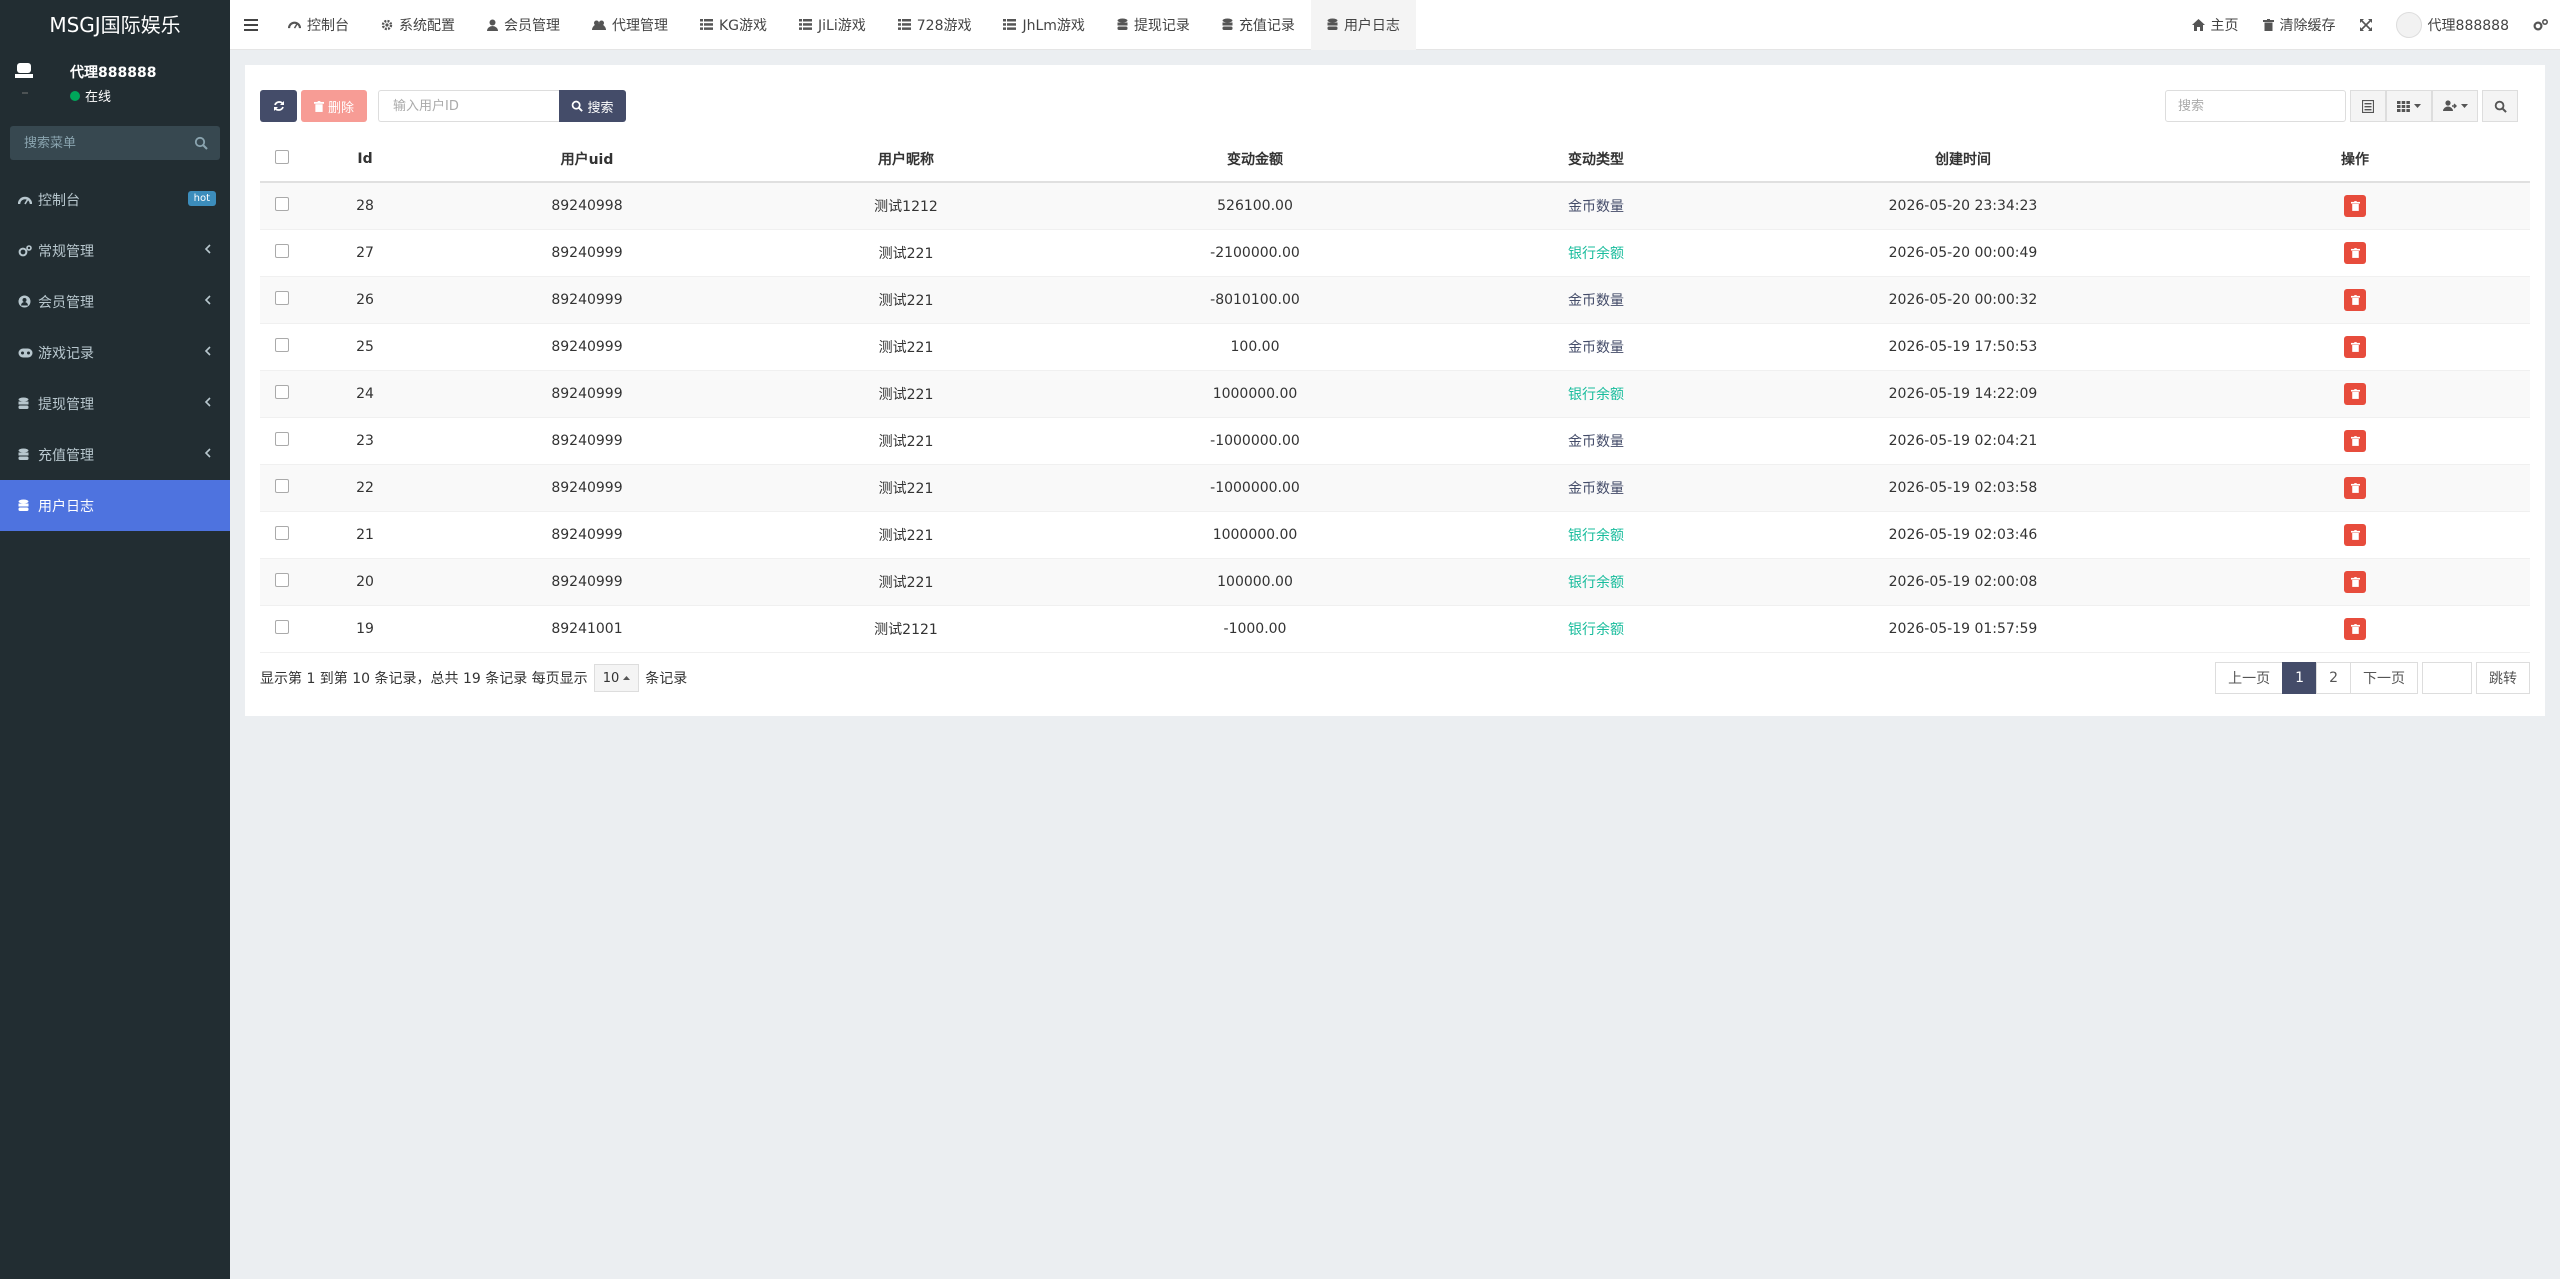 The width and height of the screenshot is (2560, 1279). What do you see at coordinates (115, 403) in the screenshot?
I see `sidebar-item-withdraw: 提现管理` at bounding box center [115, 403].